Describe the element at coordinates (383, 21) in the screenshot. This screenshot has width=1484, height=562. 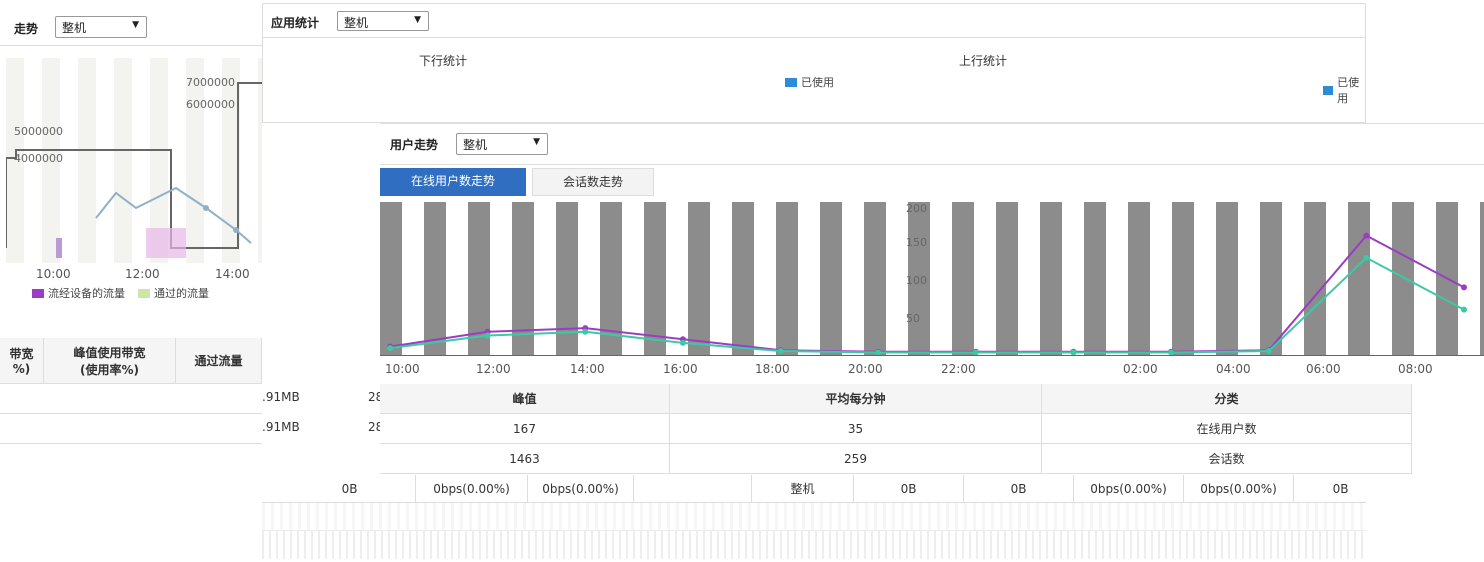
I see `app-stats-select: 整机 ▼` at that location.